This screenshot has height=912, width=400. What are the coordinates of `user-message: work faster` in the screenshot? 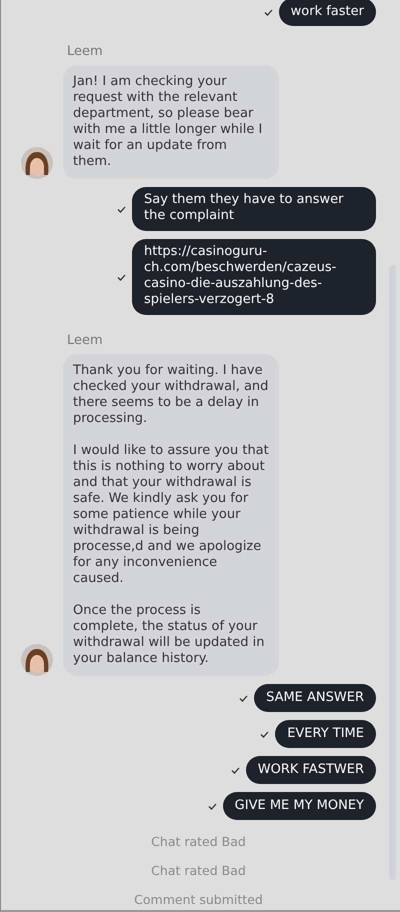 It's located at (327, 13).